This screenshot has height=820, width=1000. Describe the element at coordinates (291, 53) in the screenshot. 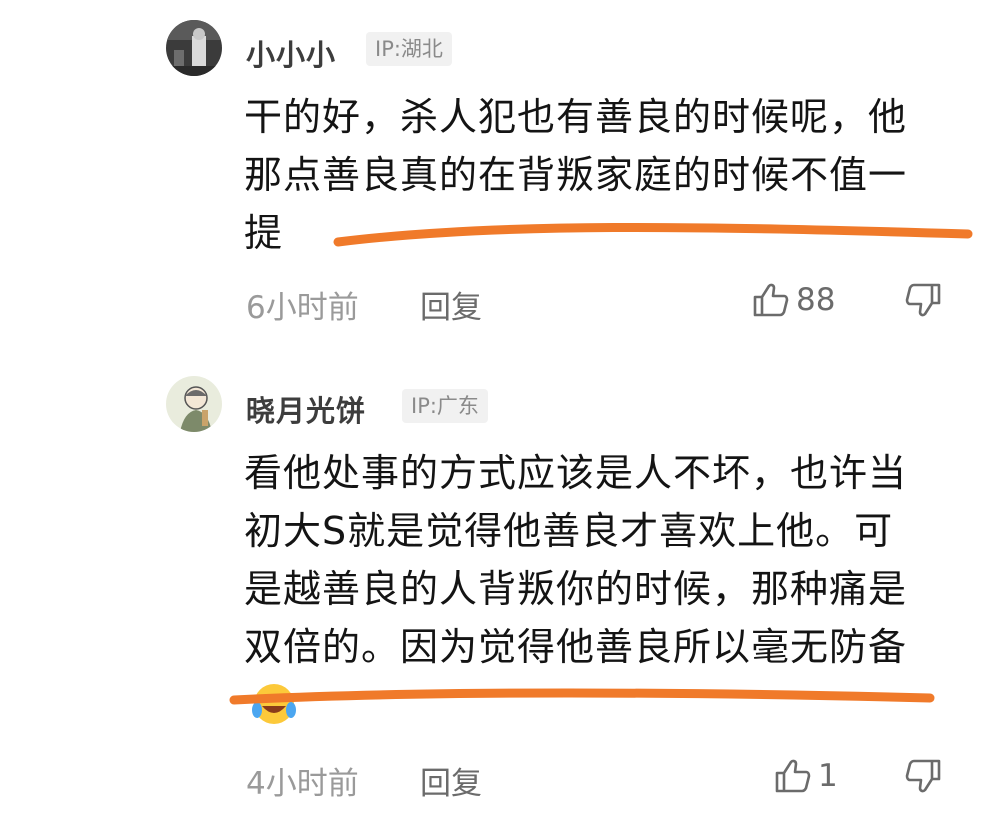

I see `username: 小小小` at that location.